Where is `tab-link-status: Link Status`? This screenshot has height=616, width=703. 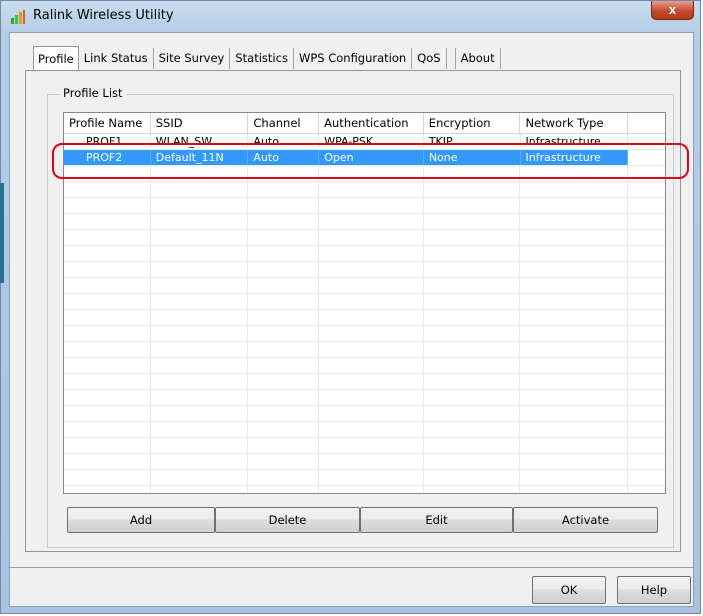
tab-link-status: Link Status is located at coordinates (116, 58).